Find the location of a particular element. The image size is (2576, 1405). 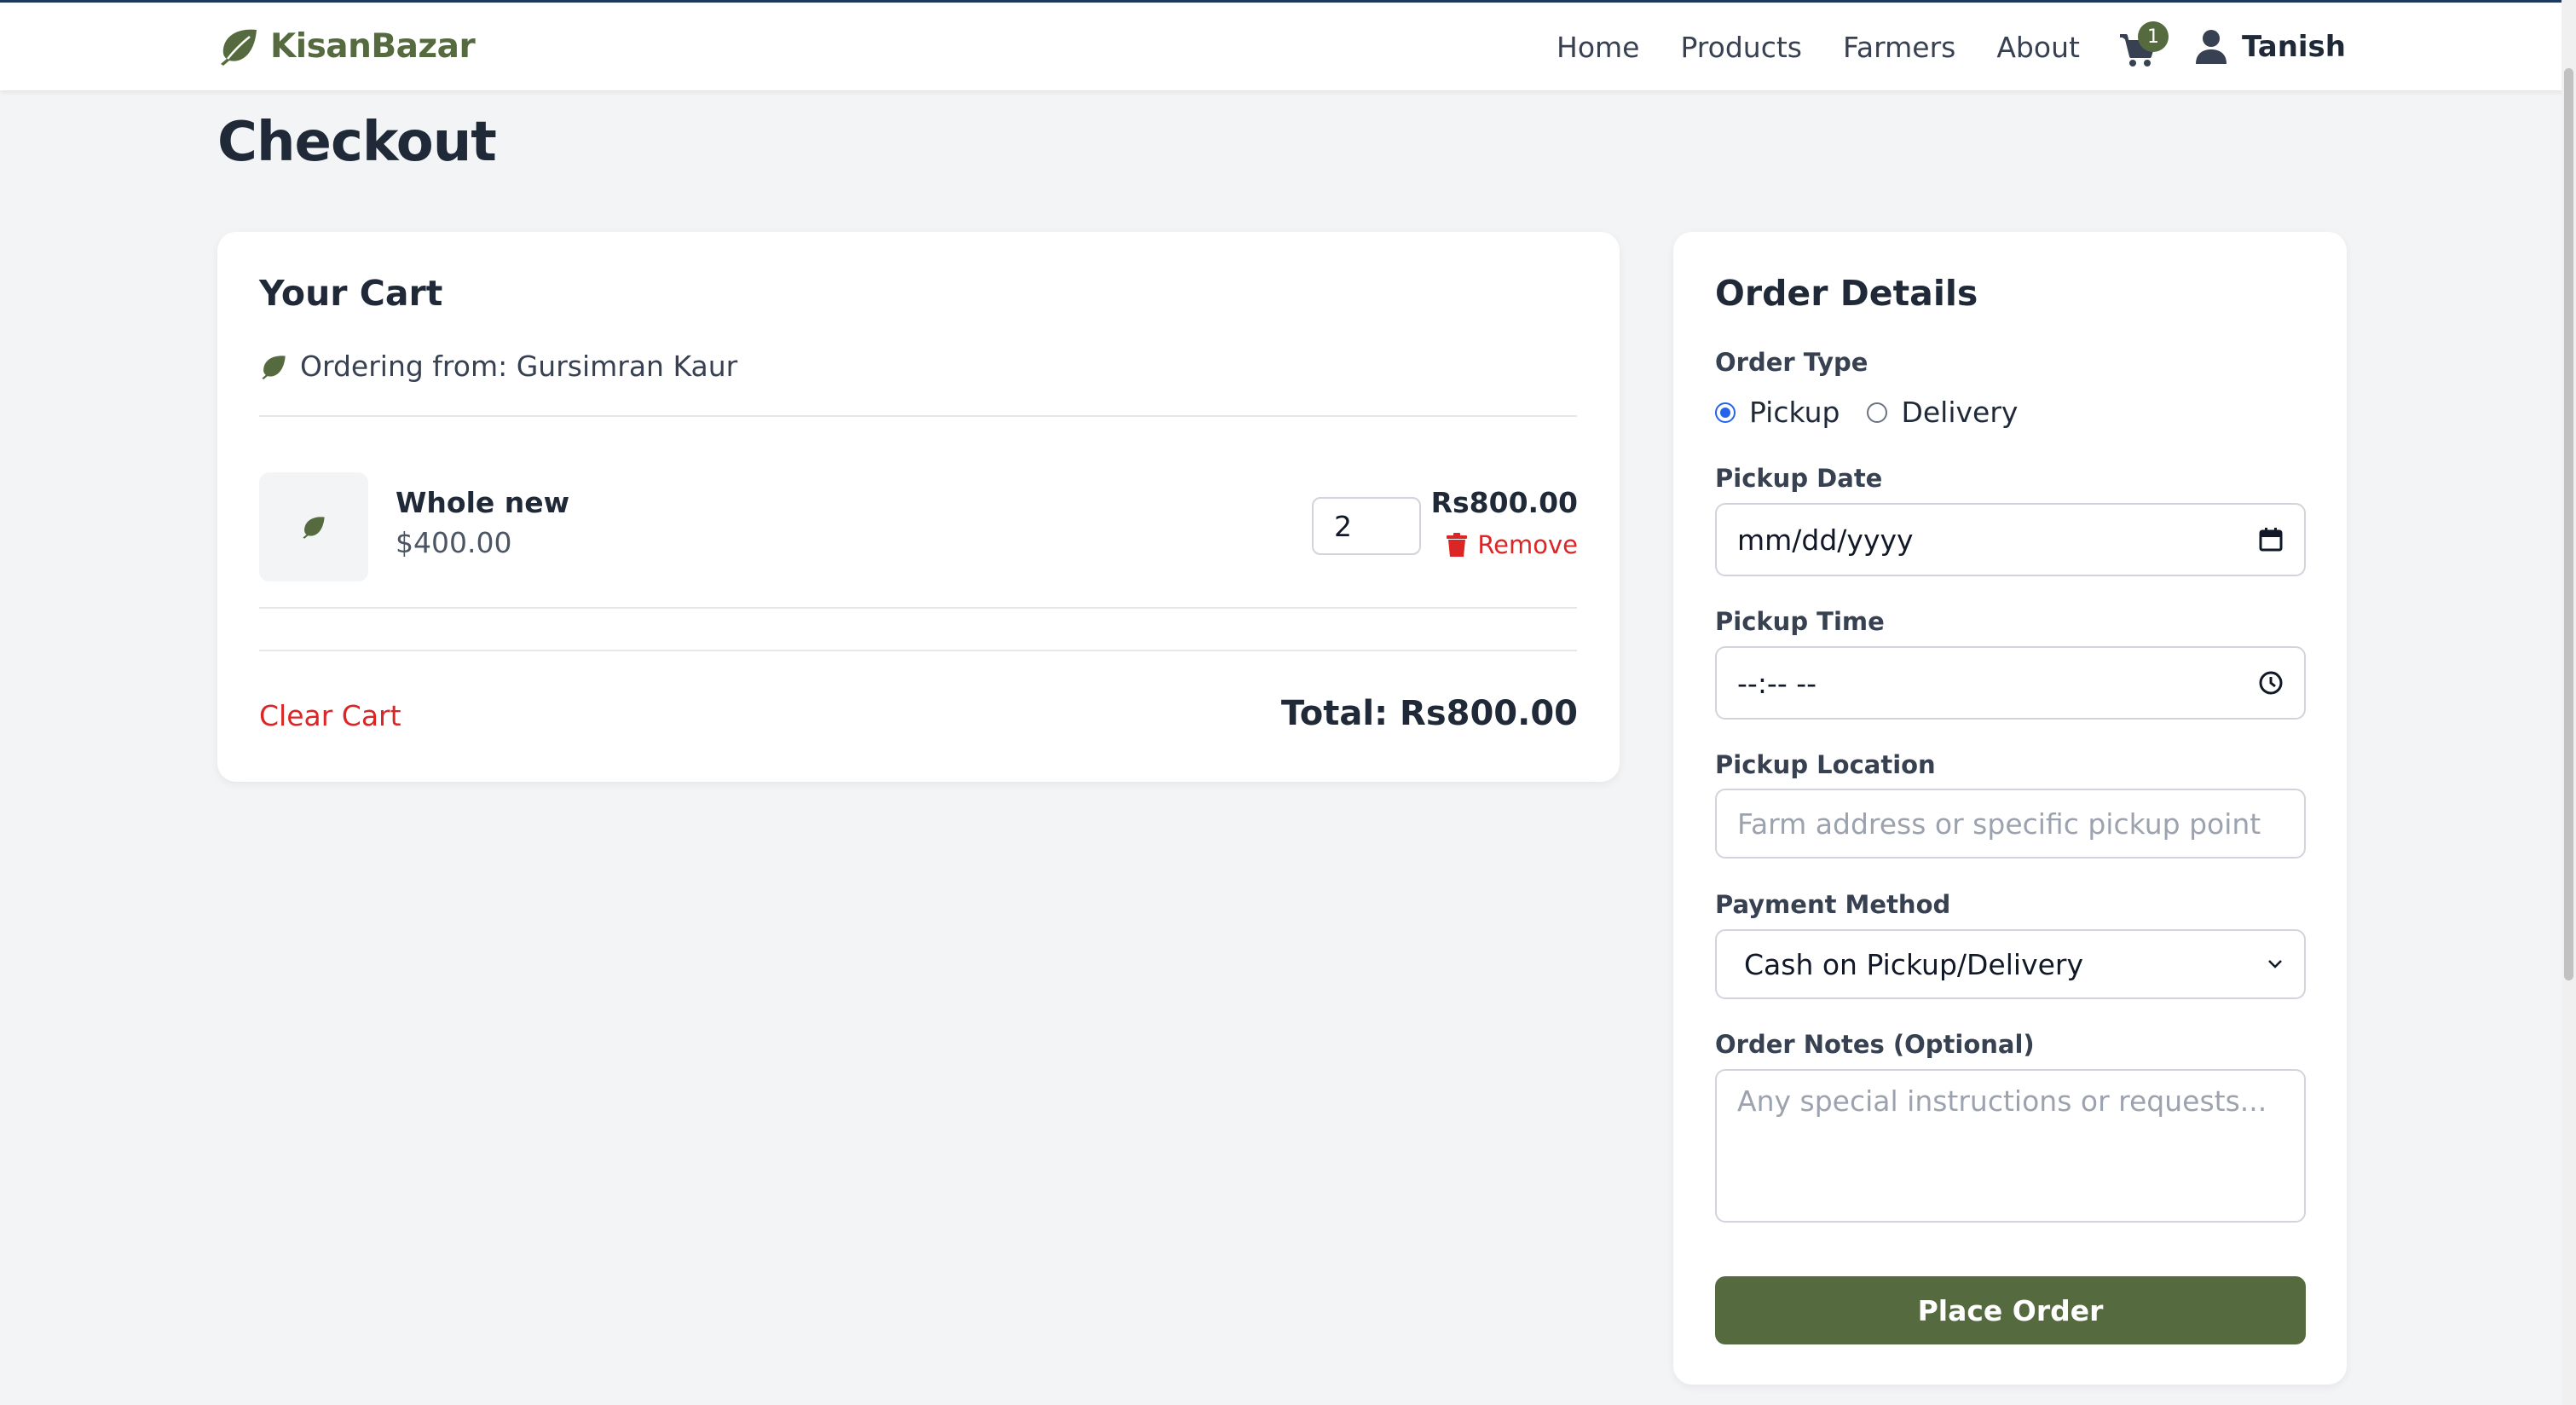

cart-item-line-total: Rs800.00 is located at coordinates (1504, 502).